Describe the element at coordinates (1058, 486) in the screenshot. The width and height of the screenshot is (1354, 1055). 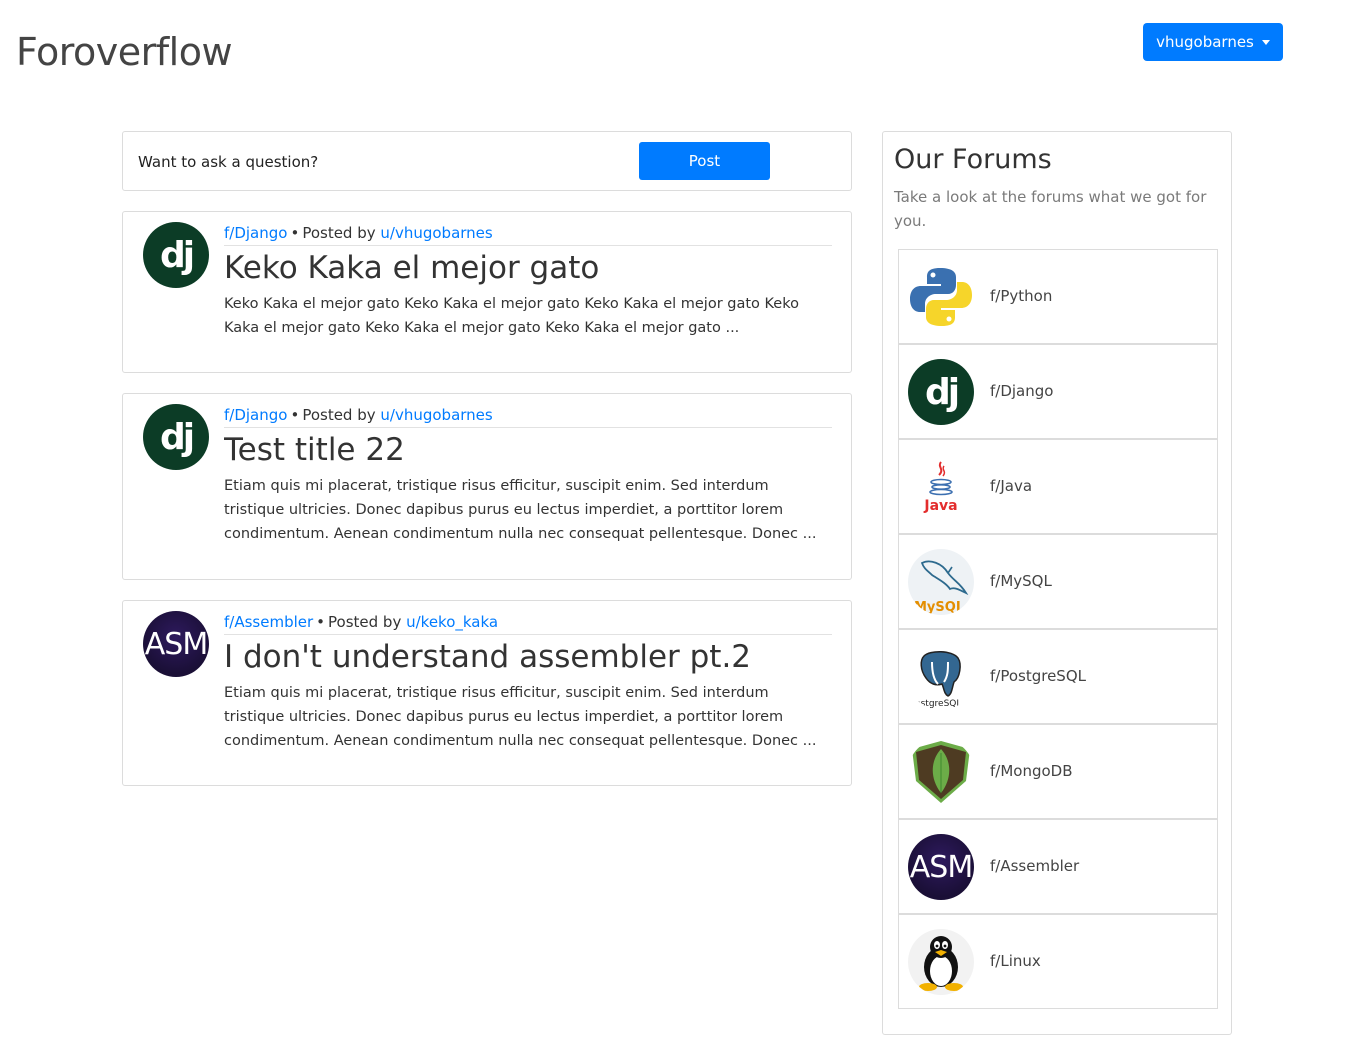
I see `forum-item-java: Java f/Java` at that location.